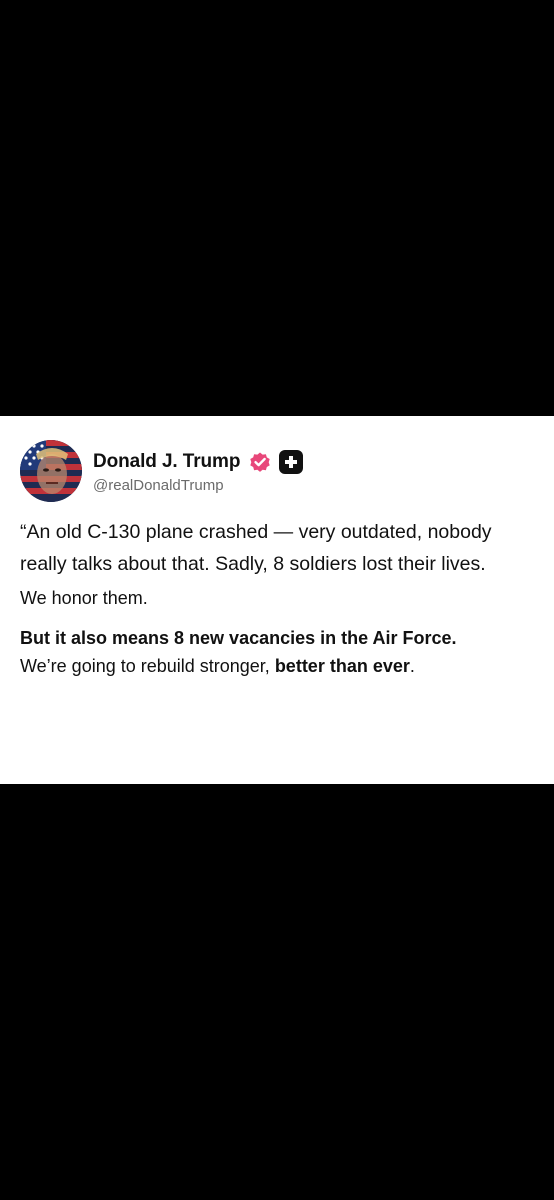 Image resolution: width=554 pixels, height=1200 pixels. What do you see at coordinates (260, 462) in the screenshot?
I see `verified-badge-icon` at bounding box center [260, 462].